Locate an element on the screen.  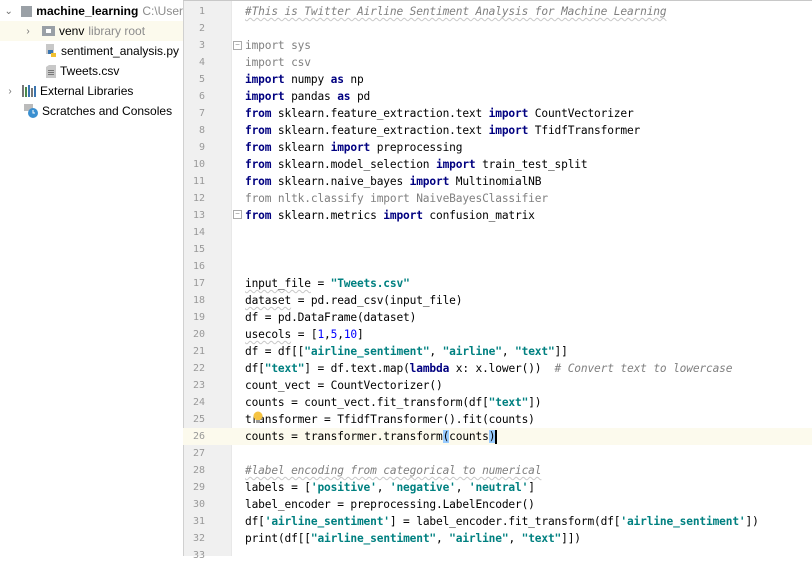
code-token: pandas is located at coordinates (311, 96).